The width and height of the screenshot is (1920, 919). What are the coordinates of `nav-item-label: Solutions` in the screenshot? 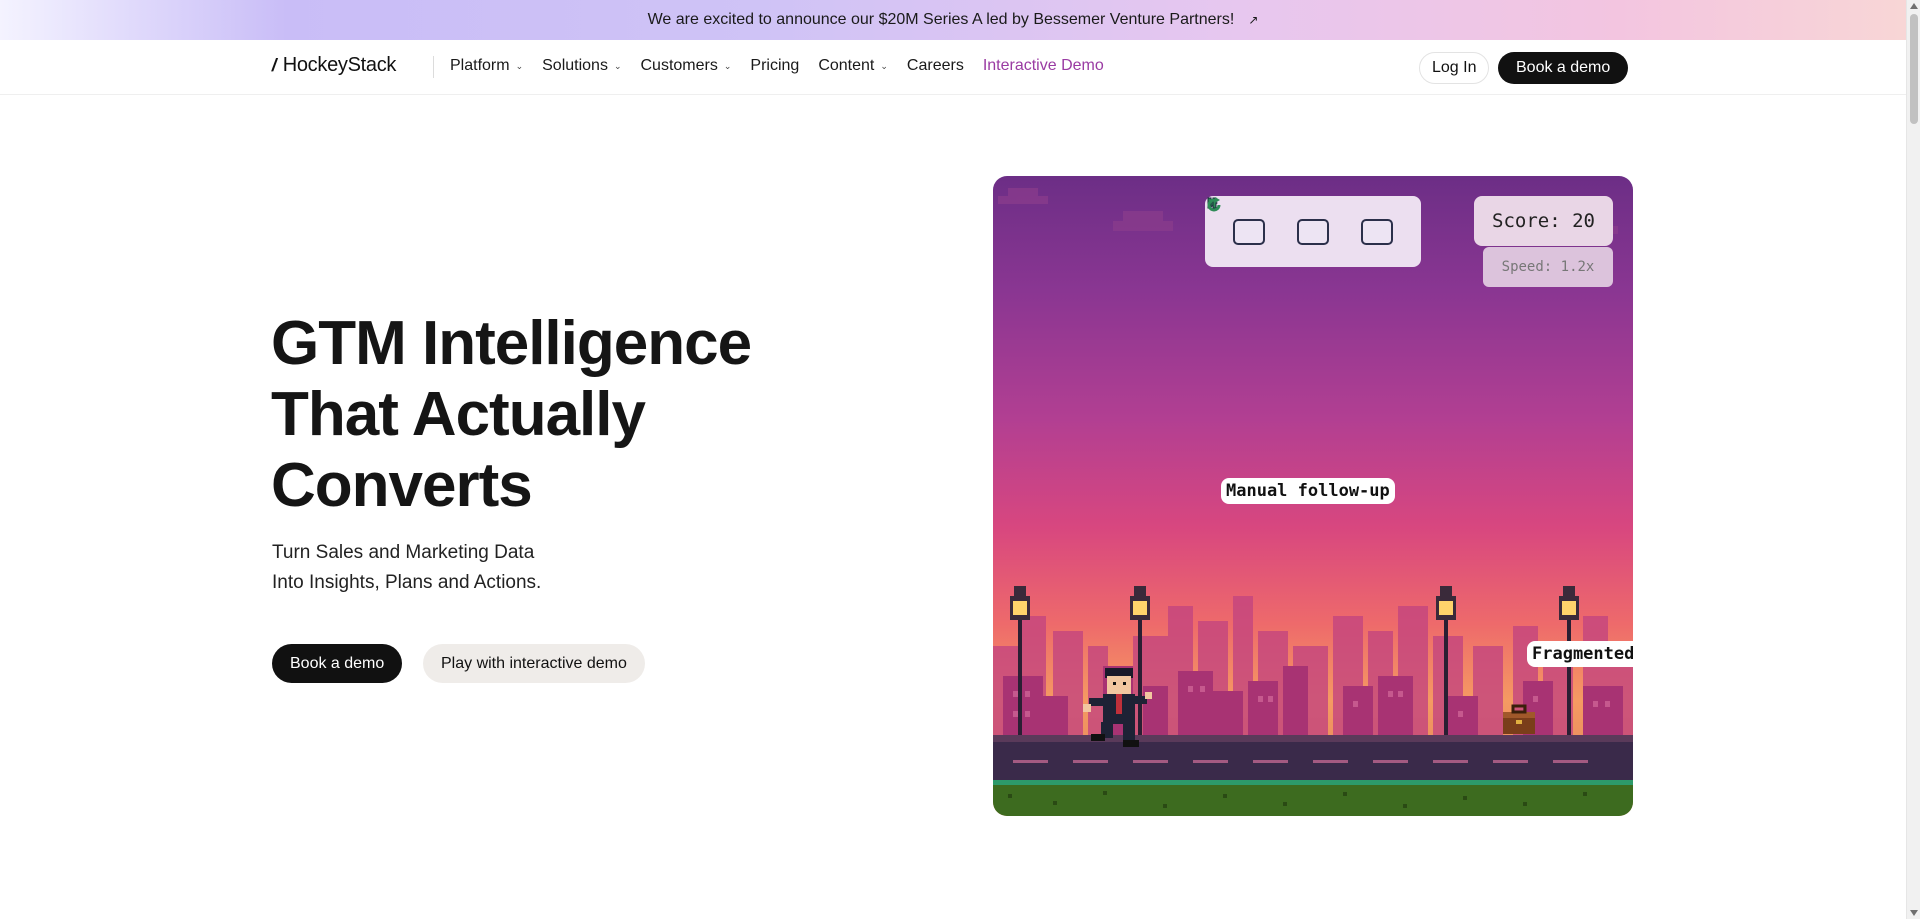 It's located at (575, 65).